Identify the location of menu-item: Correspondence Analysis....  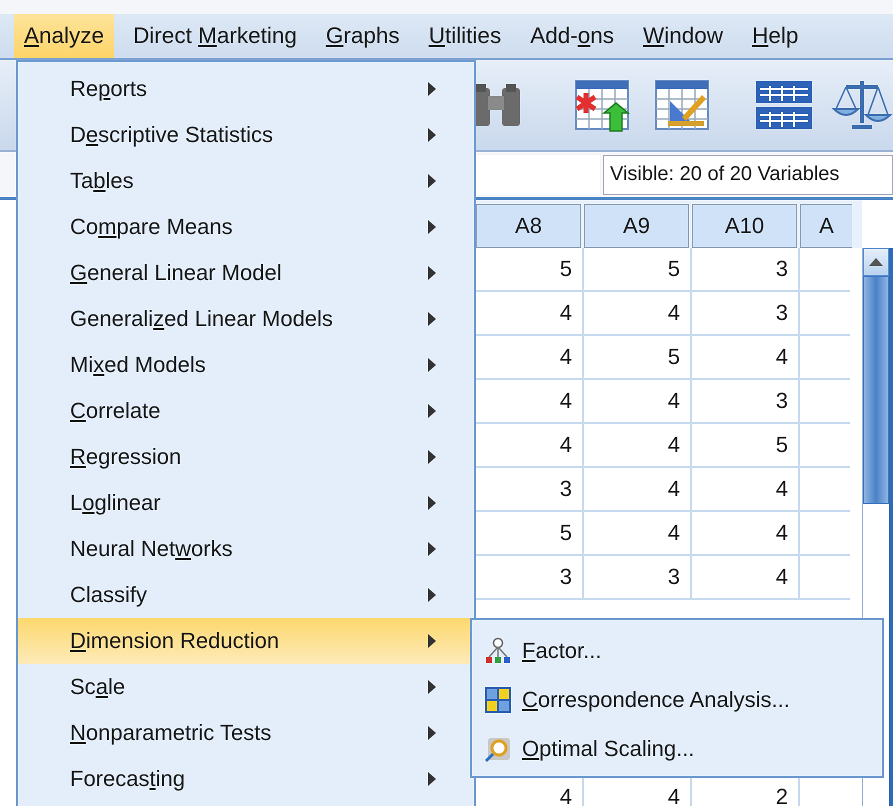
(677, 699).